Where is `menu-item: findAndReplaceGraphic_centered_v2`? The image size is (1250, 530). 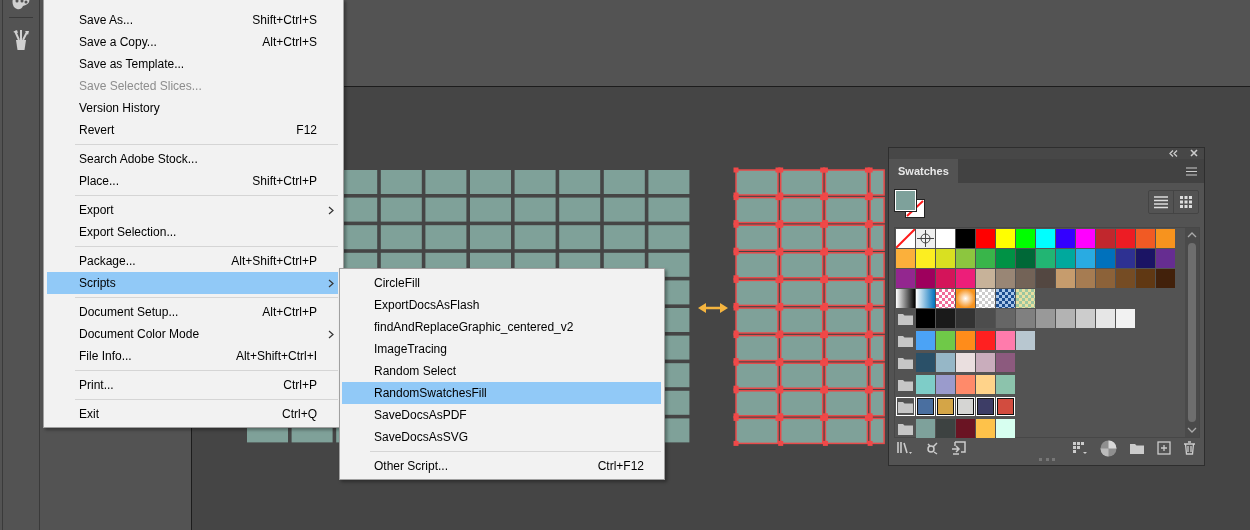 menu-item: findAndReplaceGraphic_centered_v2 is located at coordinates (501, 327).